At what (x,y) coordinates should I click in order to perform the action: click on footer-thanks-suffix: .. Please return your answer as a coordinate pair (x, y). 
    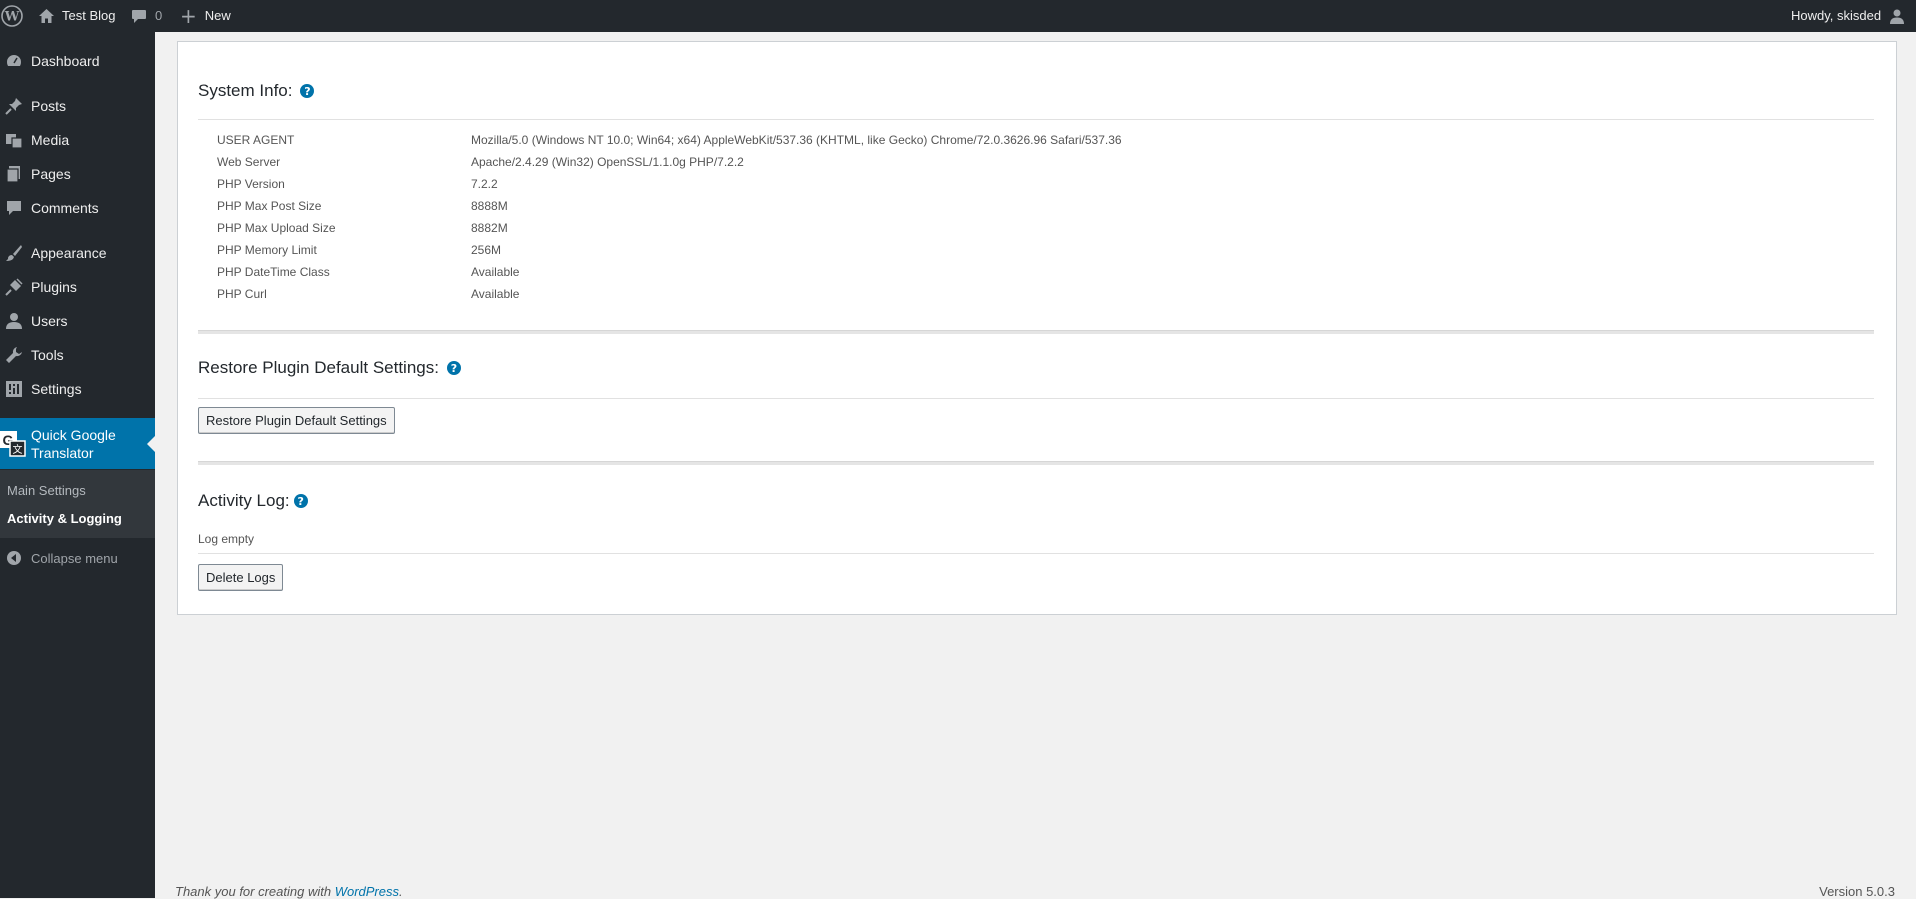
    Looking at the image, I should click on (401, 891).